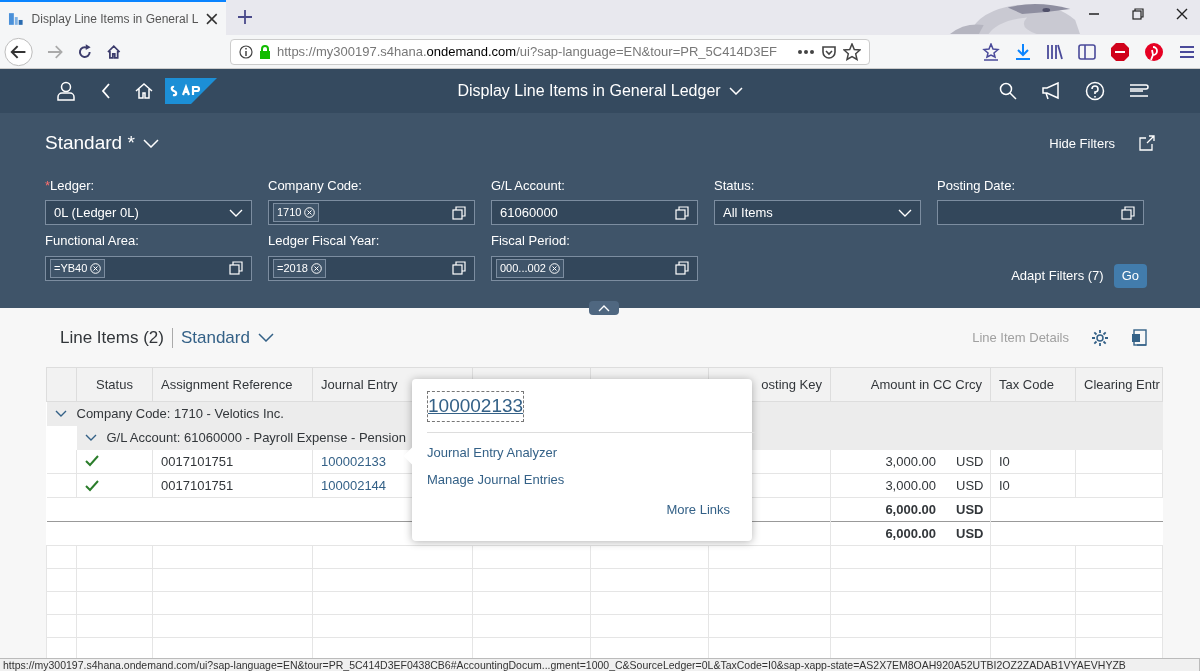 This screenshot has height=671, width=1200. Describe the element at coordinates (1040, 212) in the screenshot. I see `input-field` at that location.